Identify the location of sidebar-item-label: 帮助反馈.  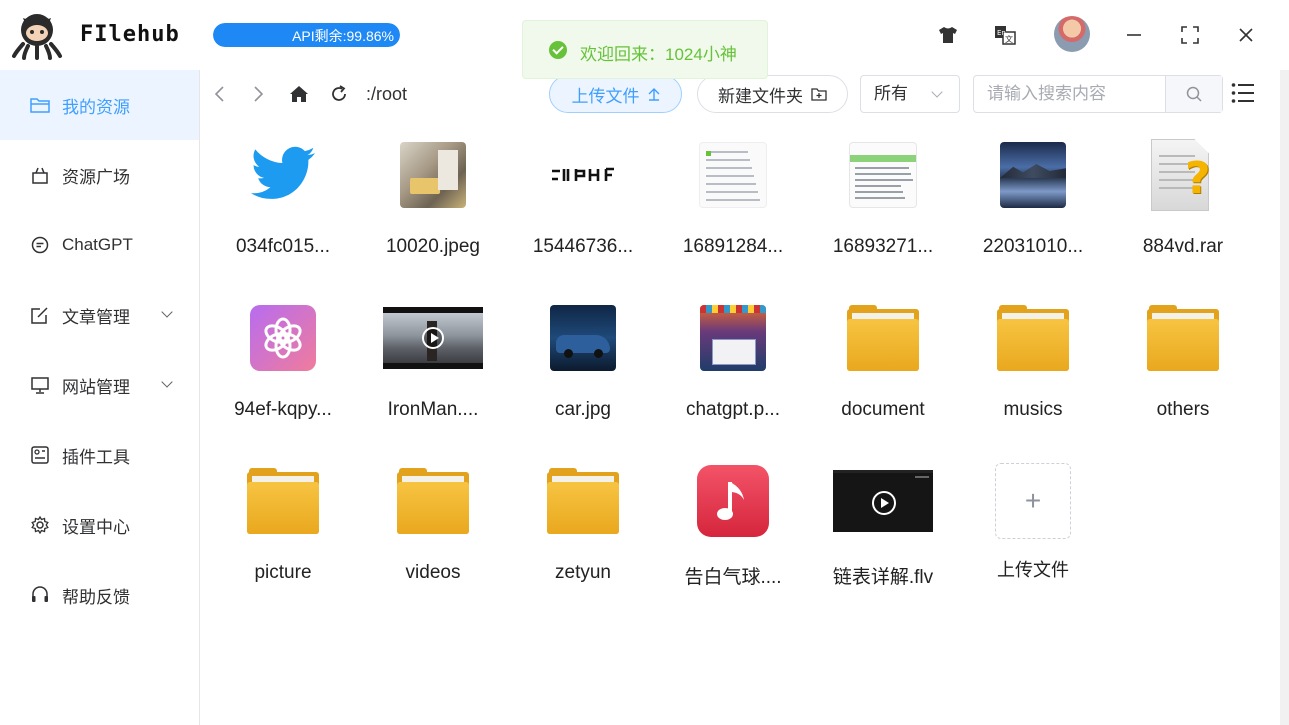
(96, 597).